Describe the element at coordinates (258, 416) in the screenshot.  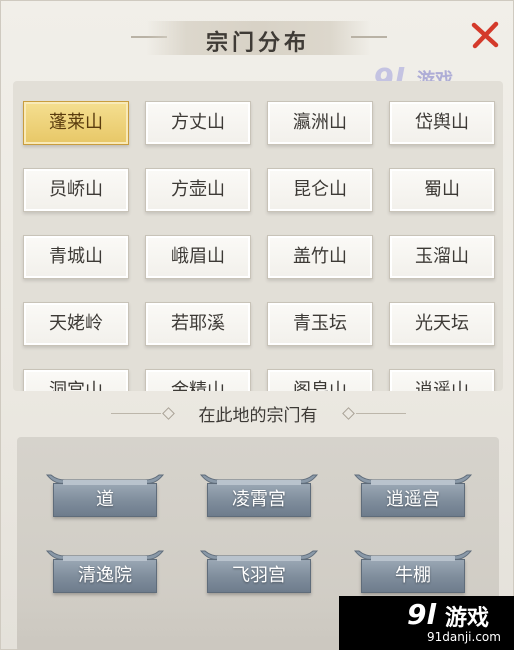
I see `sects-heading: 在此地的宗门有` at that location.